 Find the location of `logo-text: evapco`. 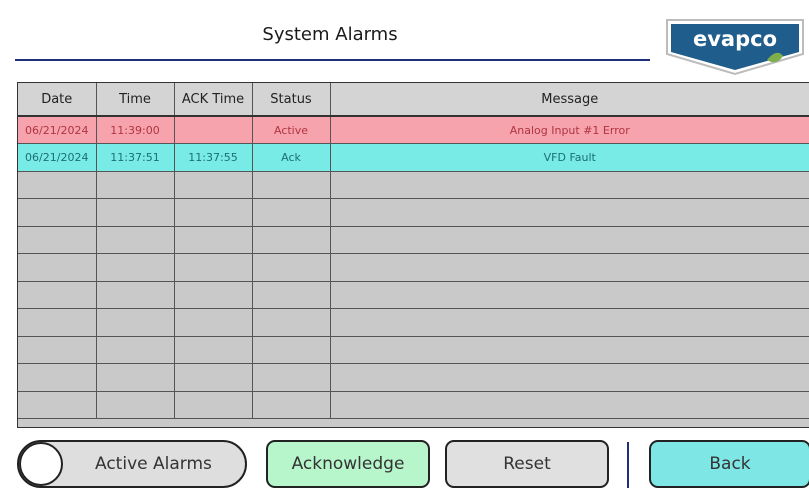

logo-text: evapco is located at coordinates (735, 39).